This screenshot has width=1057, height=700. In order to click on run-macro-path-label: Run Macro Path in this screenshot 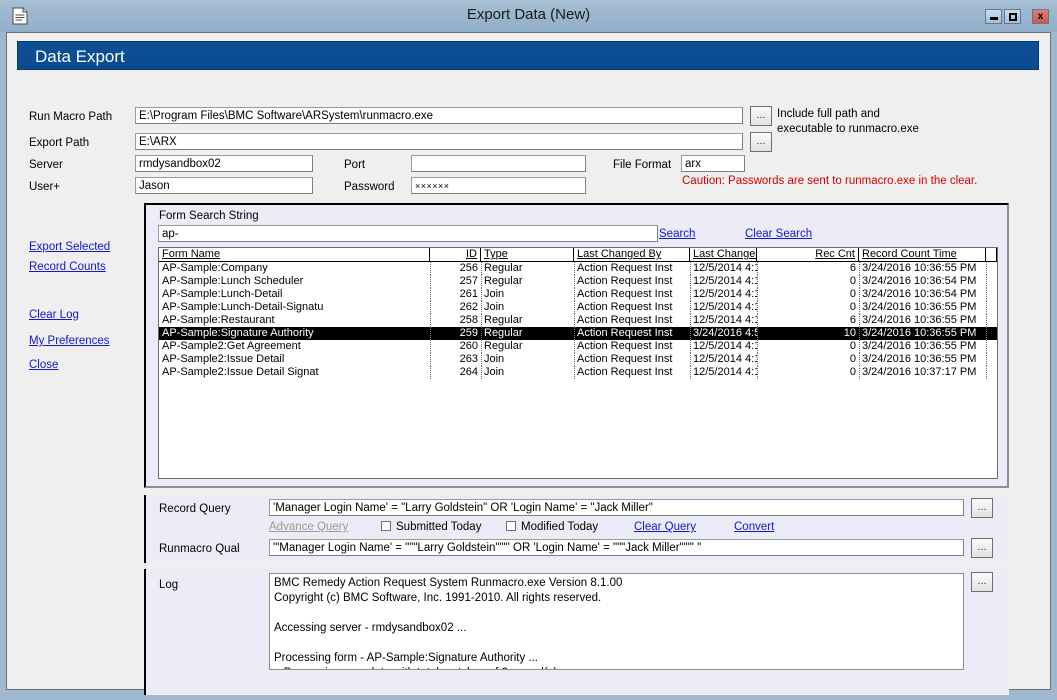, I will do `click(71, 117)`.